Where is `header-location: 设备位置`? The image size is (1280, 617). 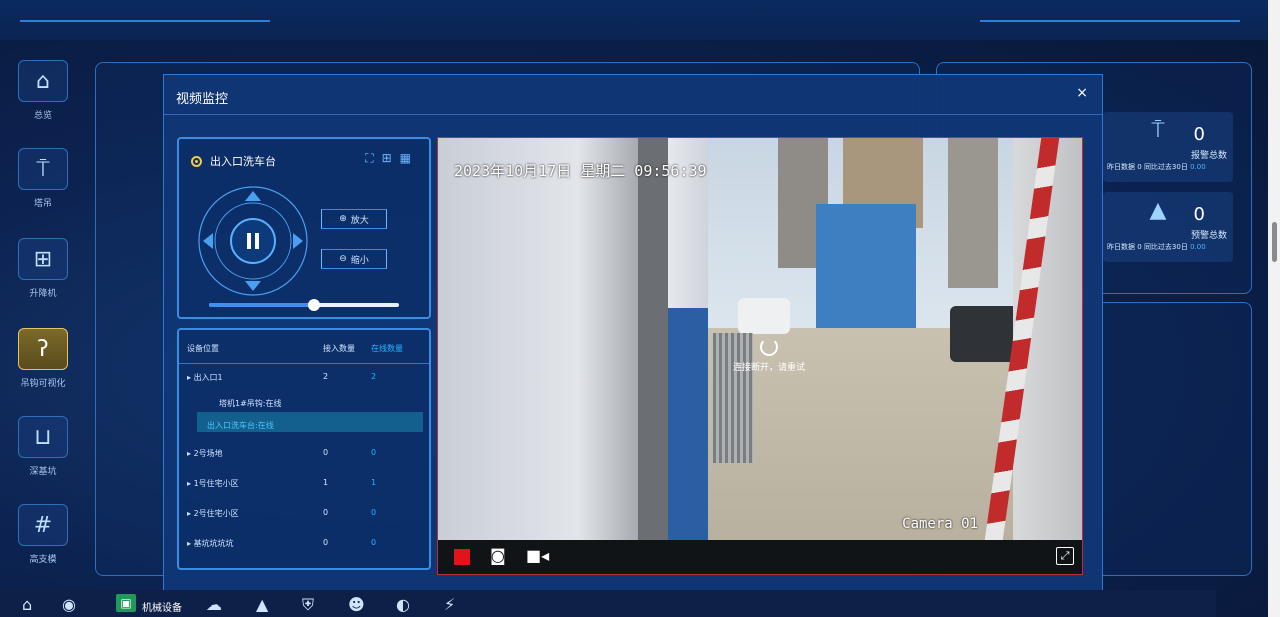
header-location: 设备位置 is located at coordinates (203, 348).